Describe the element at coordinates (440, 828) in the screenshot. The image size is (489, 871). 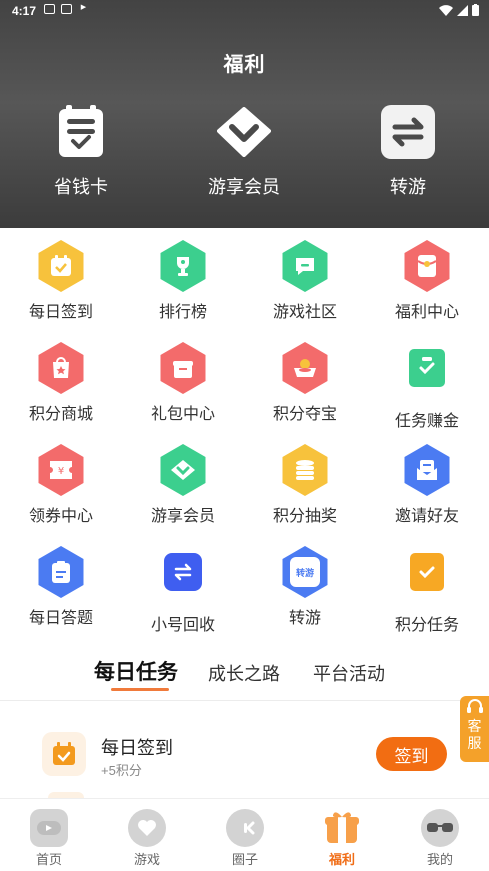
I see `profile-icon` at that location.